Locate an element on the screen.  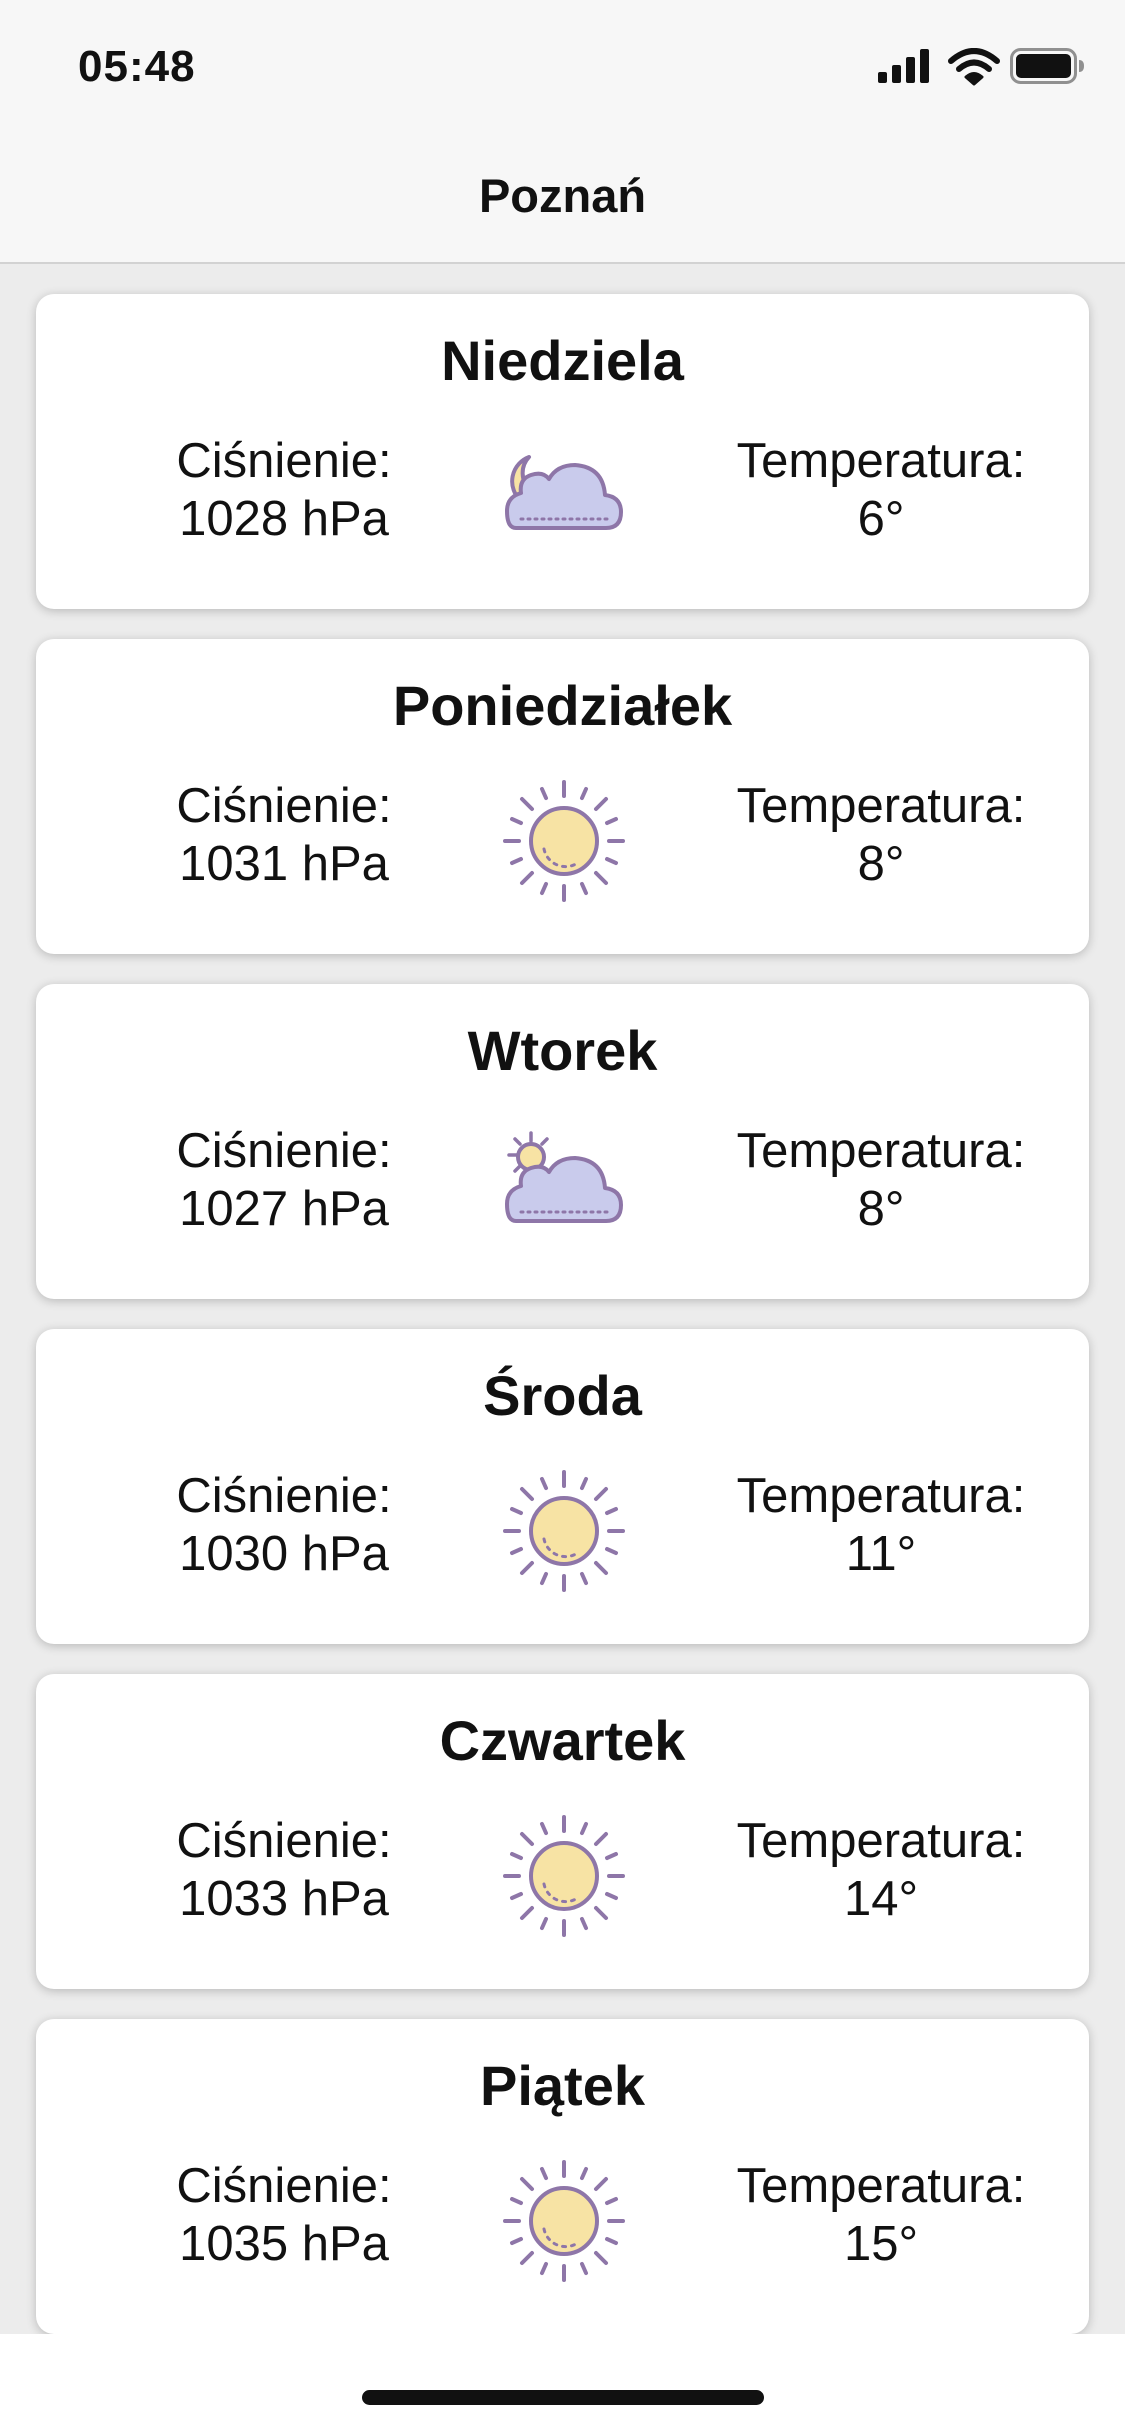
temperature-value: 6° is located at coordinates (881, 519).